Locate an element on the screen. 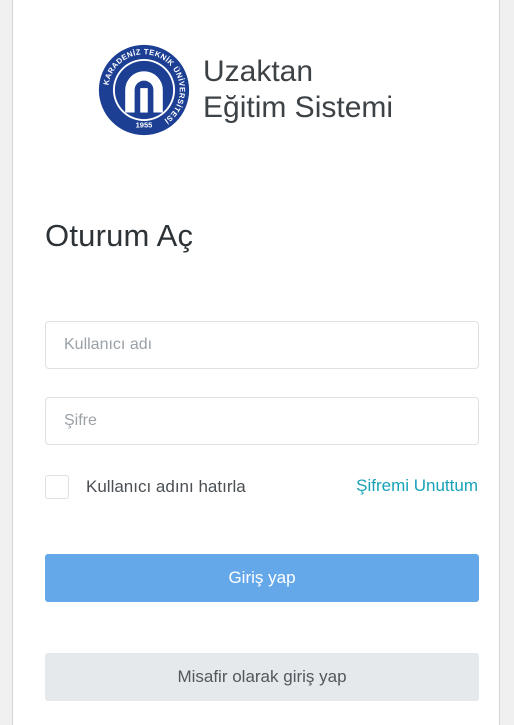 The image size is (514, 725). password-input is located at coordinates (262, 421).